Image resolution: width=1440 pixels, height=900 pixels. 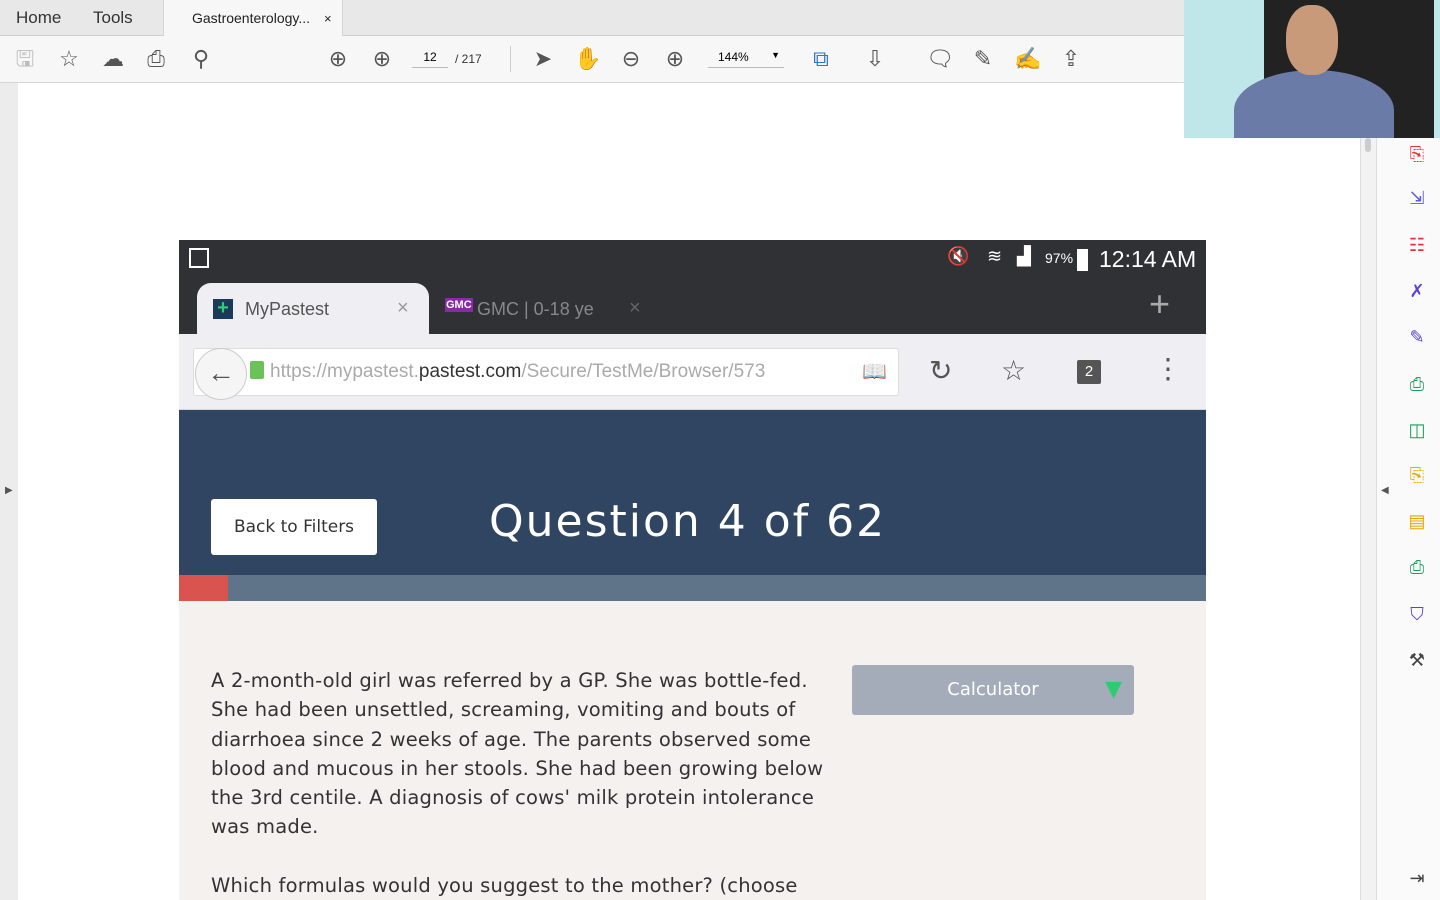 I want to click on zoom-out-icon: ⊖, so click(x=631, y=59).